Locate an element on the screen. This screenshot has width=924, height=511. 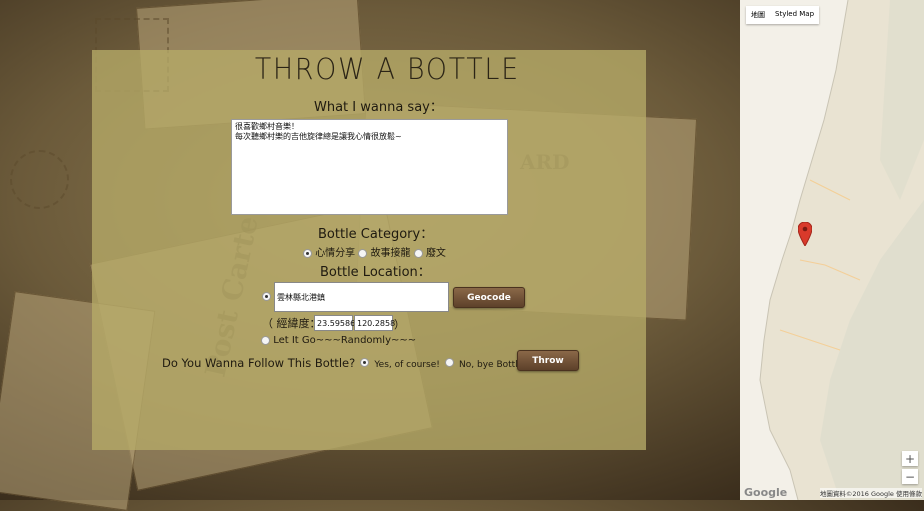
follow-label: Do You Wanna Follow This Bottle? is located at coordinates (259, 363).